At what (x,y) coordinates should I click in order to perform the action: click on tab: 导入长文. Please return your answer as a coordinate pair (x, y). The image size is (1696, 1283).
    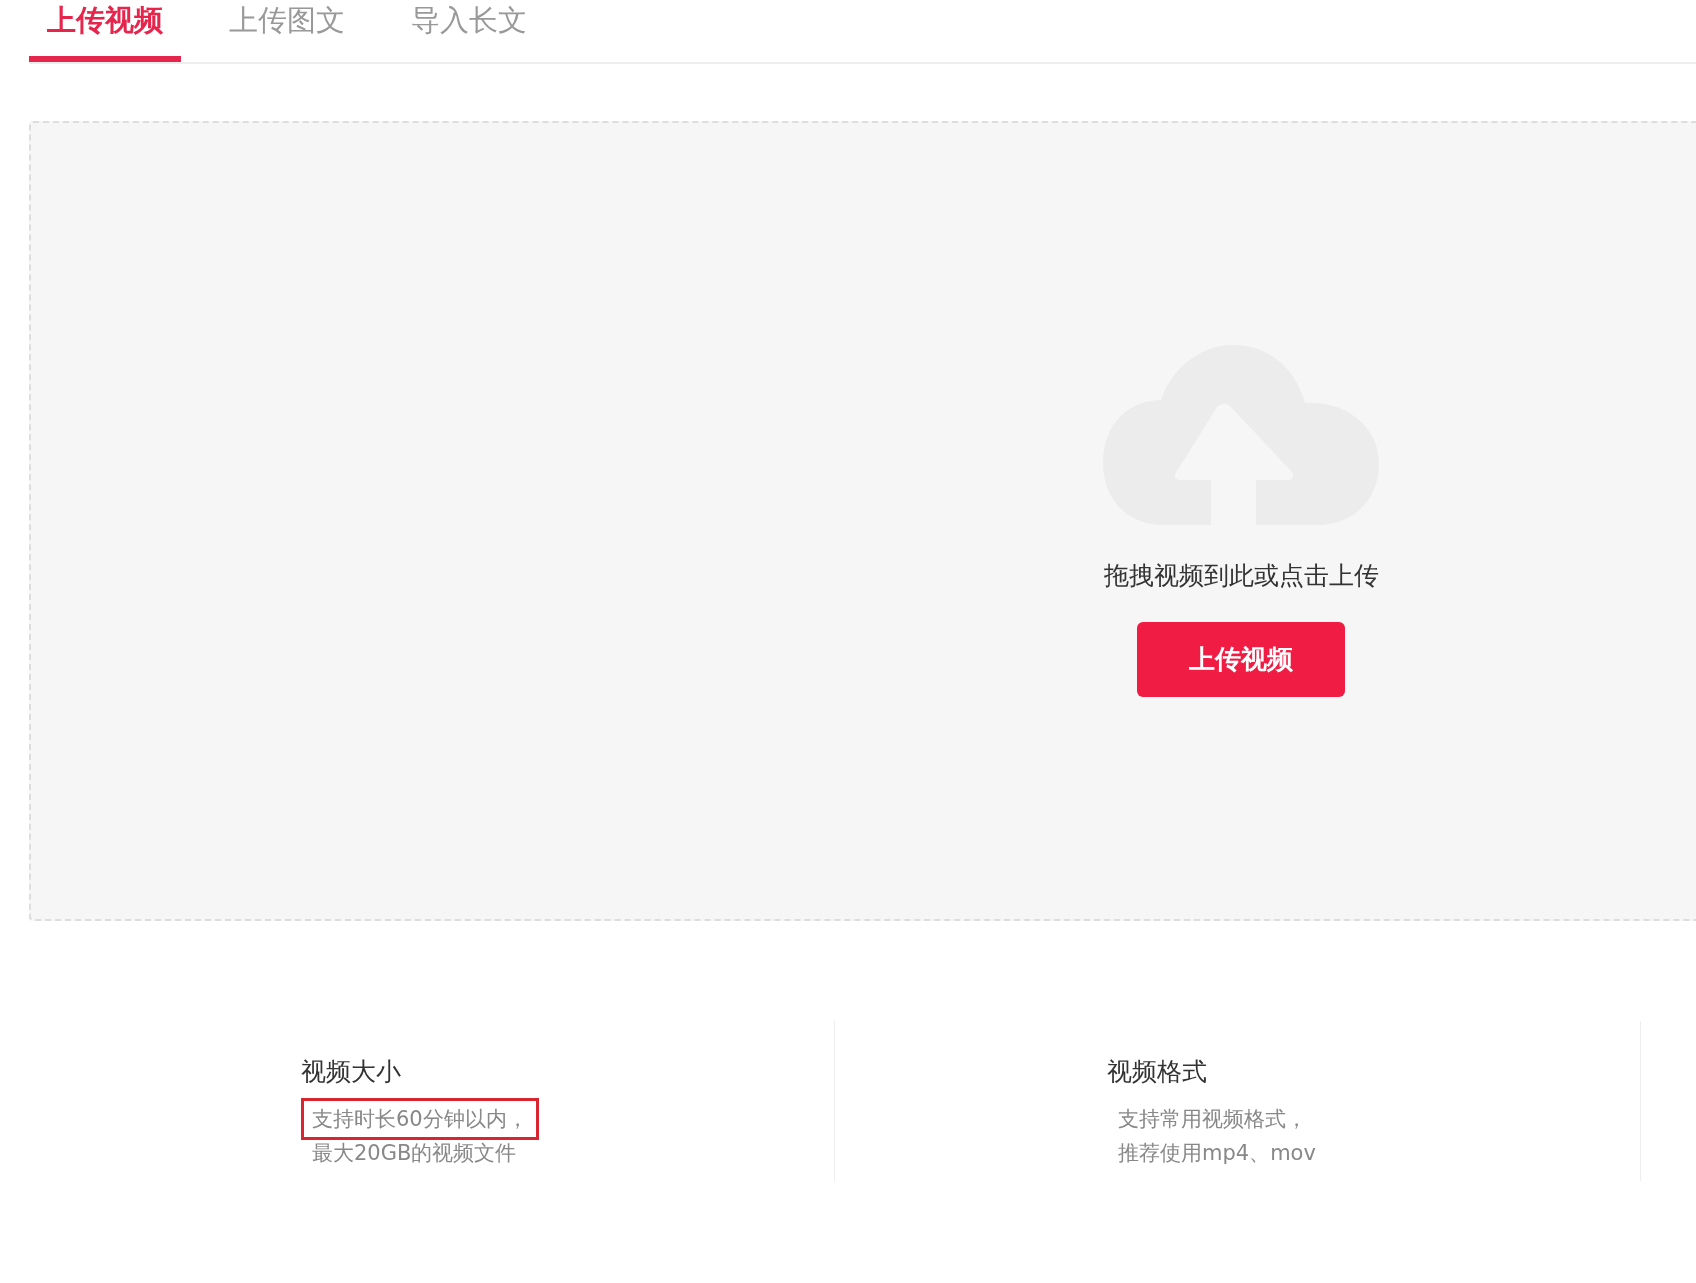
    Looking at the image, I should click on (469, 31).